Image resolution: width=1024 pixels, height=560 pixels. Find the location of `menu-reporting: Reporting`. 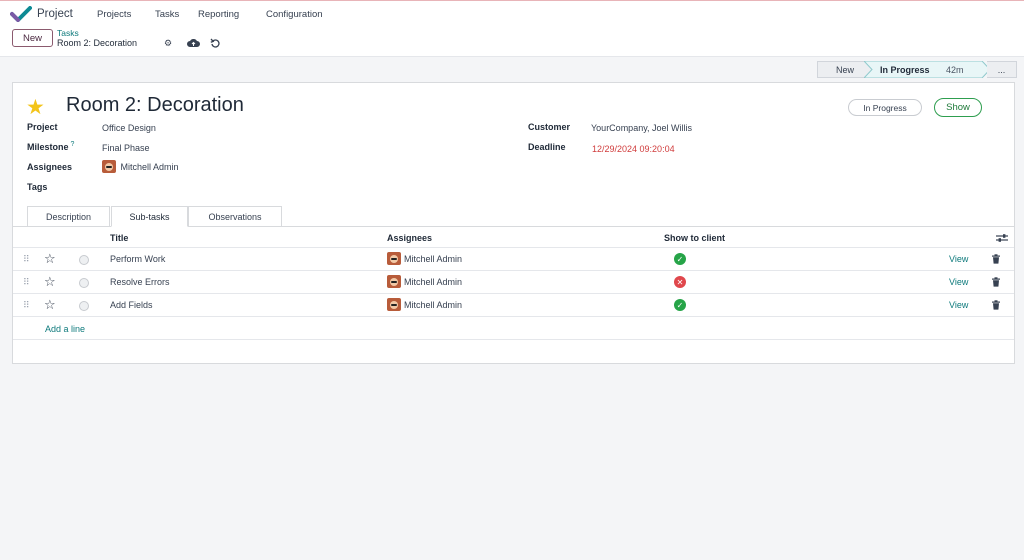

menu-reporting: Reporting is located at coordinates (218, 14).